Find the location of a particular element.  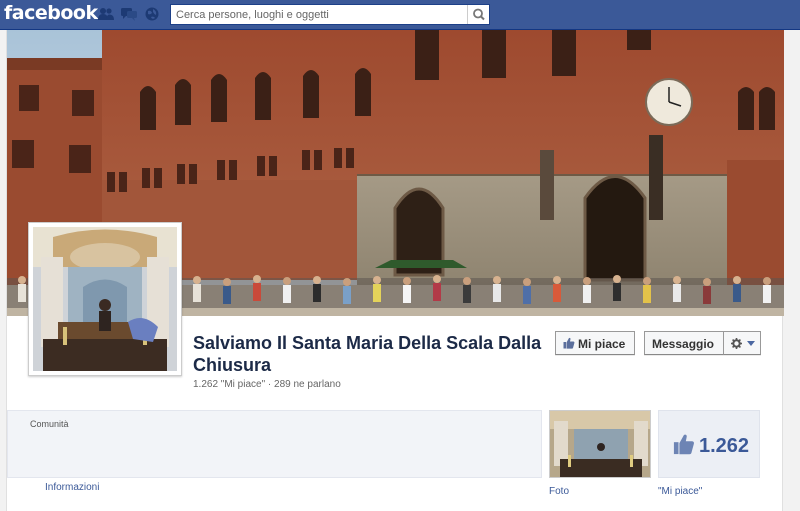

likes-box: 1.262 is located at coordinates (709, 444).